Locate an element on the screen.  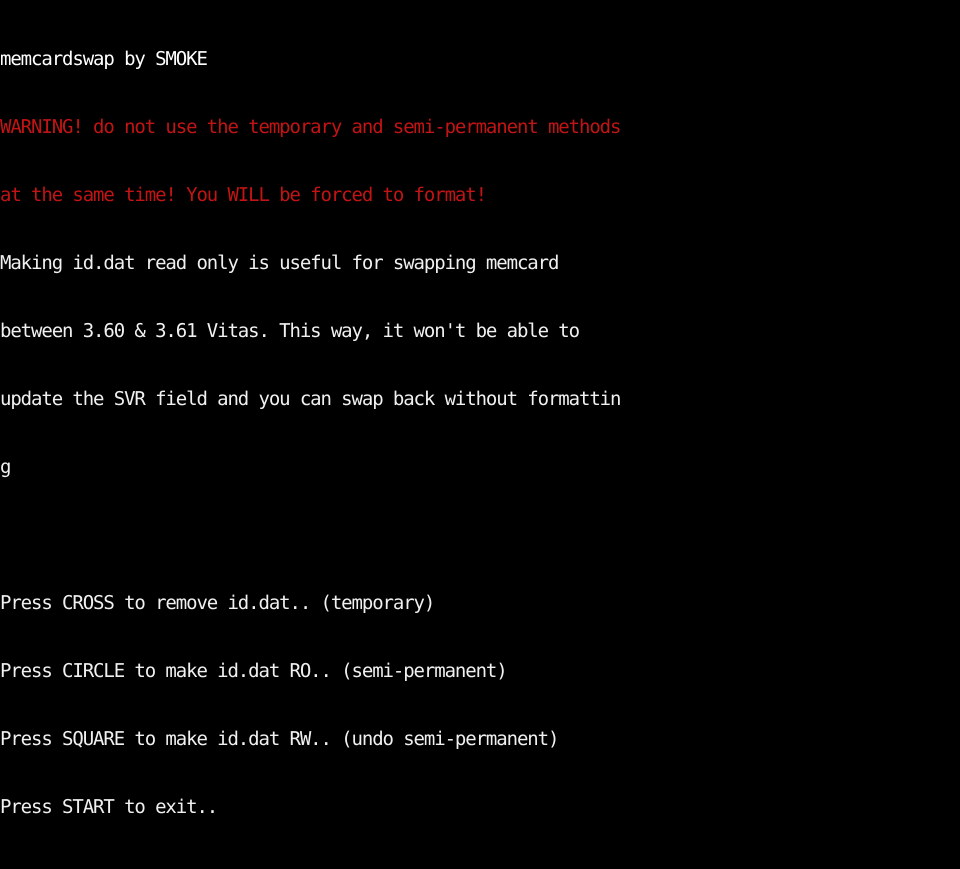
description-line-4: g is located at coordinates (5, 467).